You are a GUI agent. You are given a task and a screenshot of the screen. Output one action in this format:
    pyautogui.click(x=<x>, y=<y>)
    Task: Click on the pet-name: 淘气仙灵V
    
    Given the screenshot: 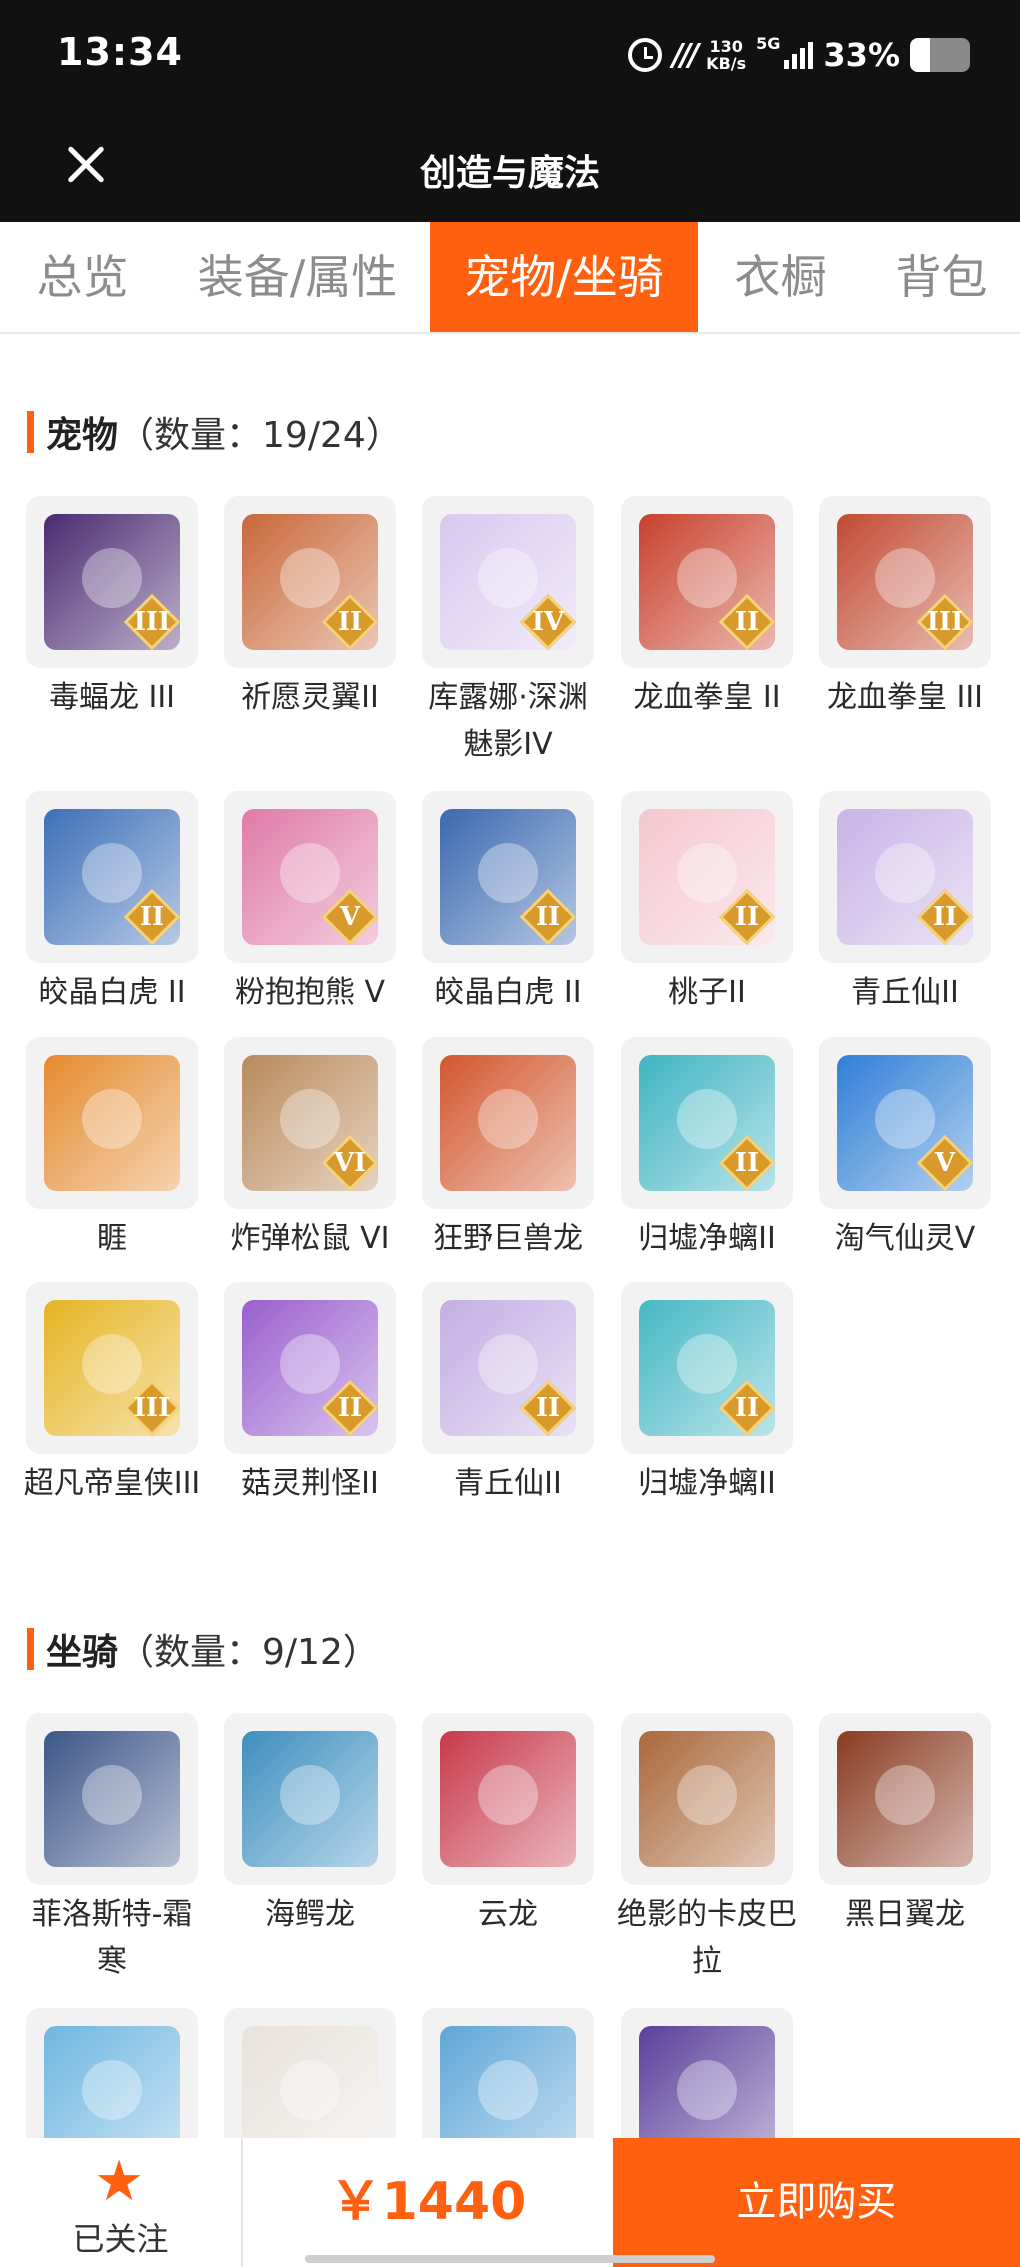 What is the action you would take?
    pyautogui.click(x=905, y=1238)
    